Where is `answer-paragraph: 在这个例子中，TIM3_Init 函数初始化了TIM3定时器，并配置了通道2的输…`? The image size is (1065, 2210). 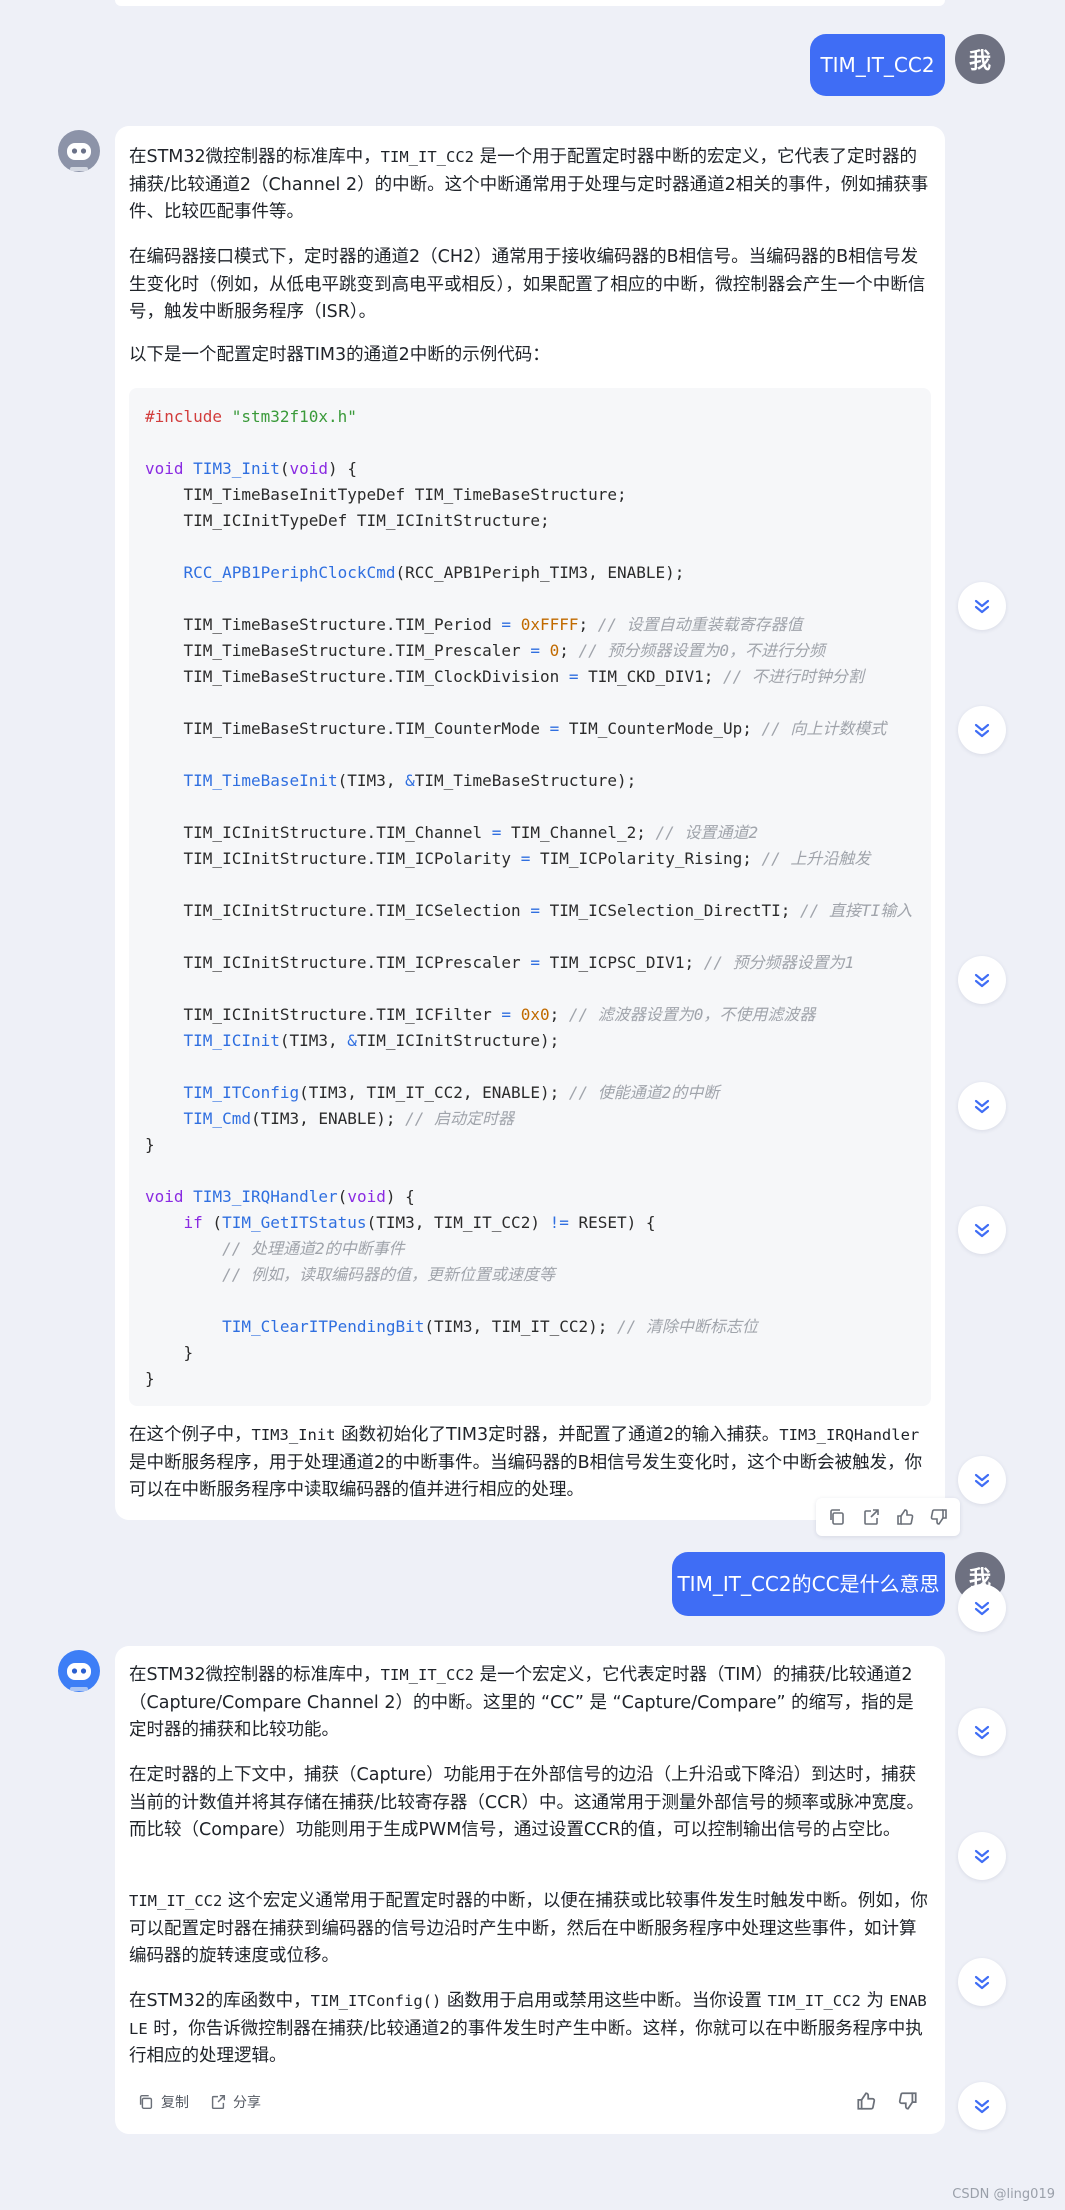
answer-paragraph: 在这个例子中，TIM3_Init 函数初始化了TIM3定时器，并配置了通道2的输… is located at coordinates (526, 1462).